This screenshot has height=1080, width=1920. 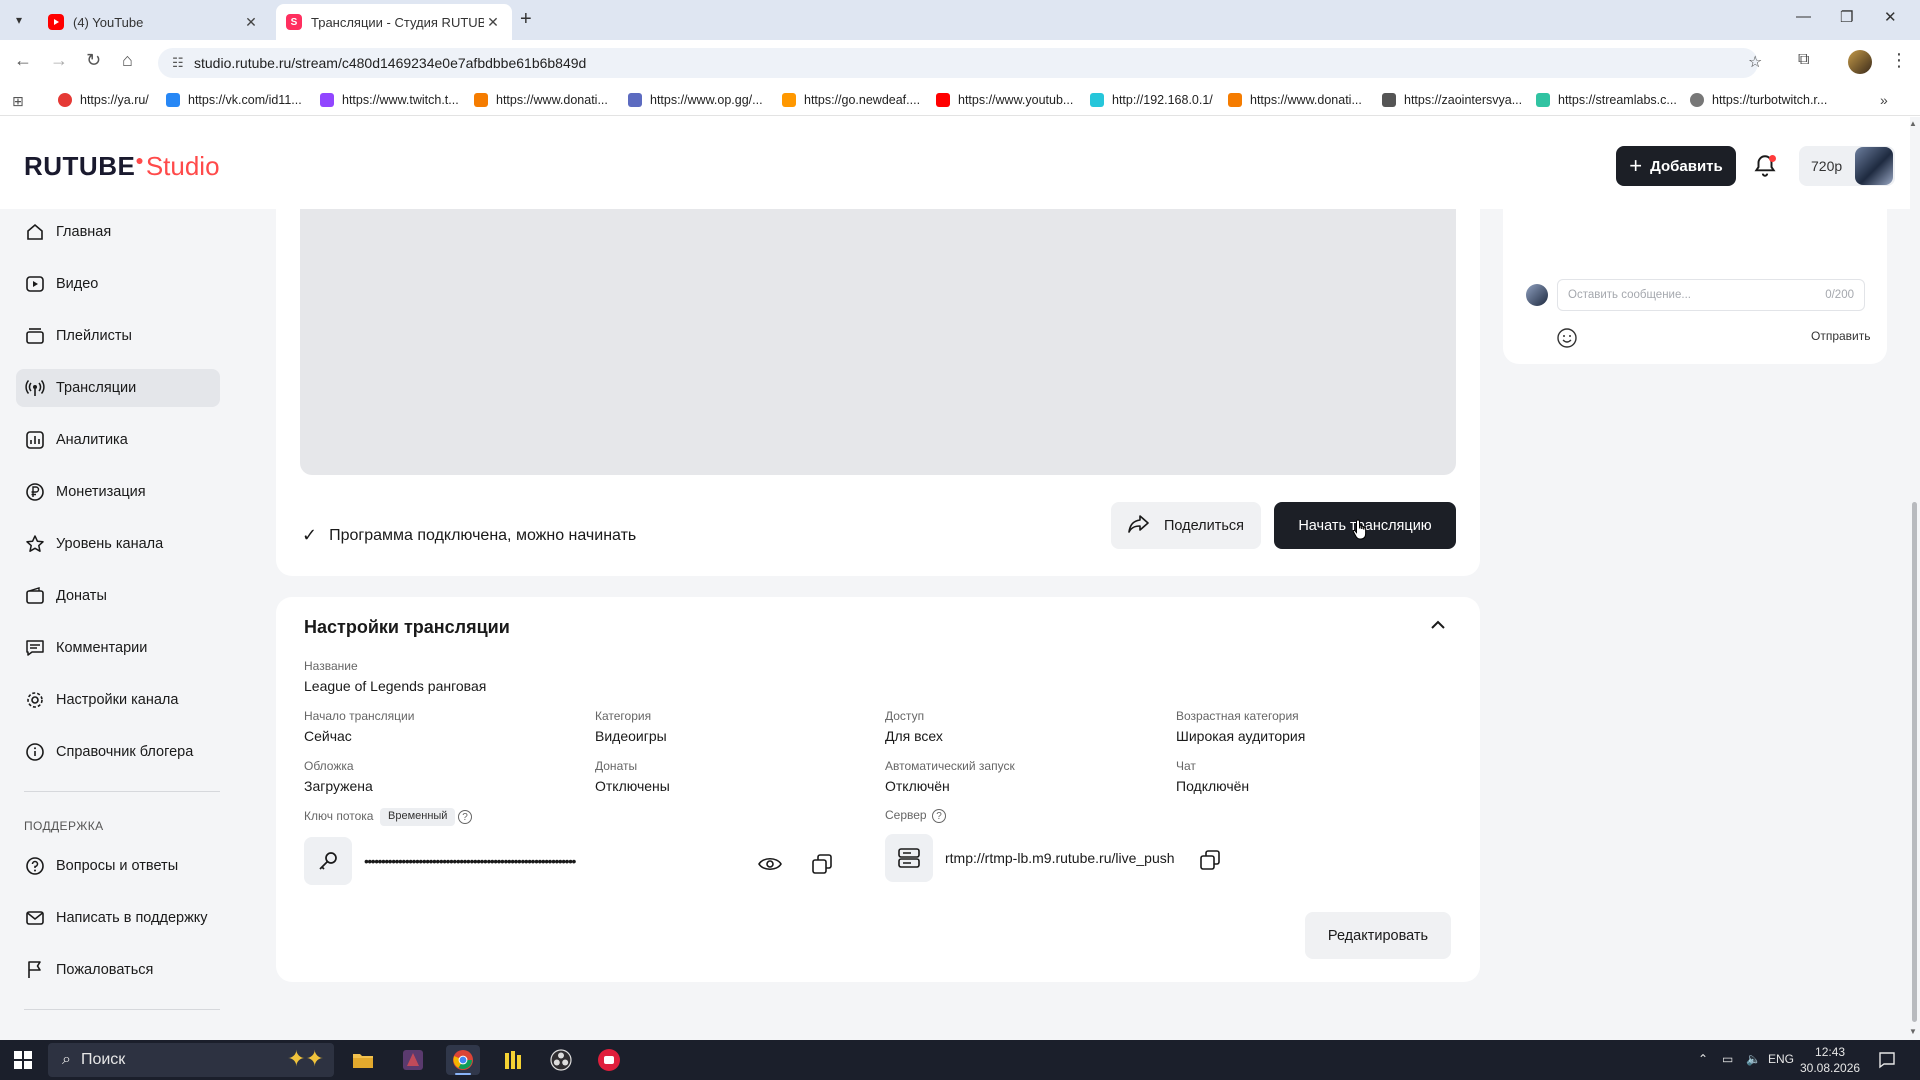 I want to click on sidebar-item-contact-support: Написать в поддержку, so click(x=118, y=918).